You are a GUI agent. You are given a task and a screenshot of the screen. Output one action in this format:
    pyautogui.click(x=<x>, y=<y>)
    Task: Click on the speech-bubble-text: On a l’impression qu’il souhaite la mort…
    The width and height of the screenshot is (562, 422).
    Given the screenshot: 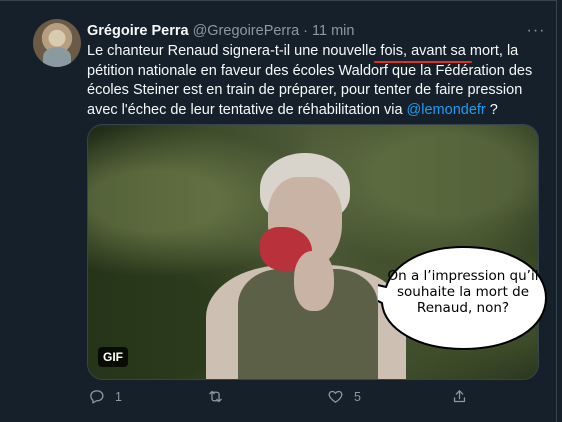 What is the action you would take?
    pyautogui.click(x=463, y=292)
    